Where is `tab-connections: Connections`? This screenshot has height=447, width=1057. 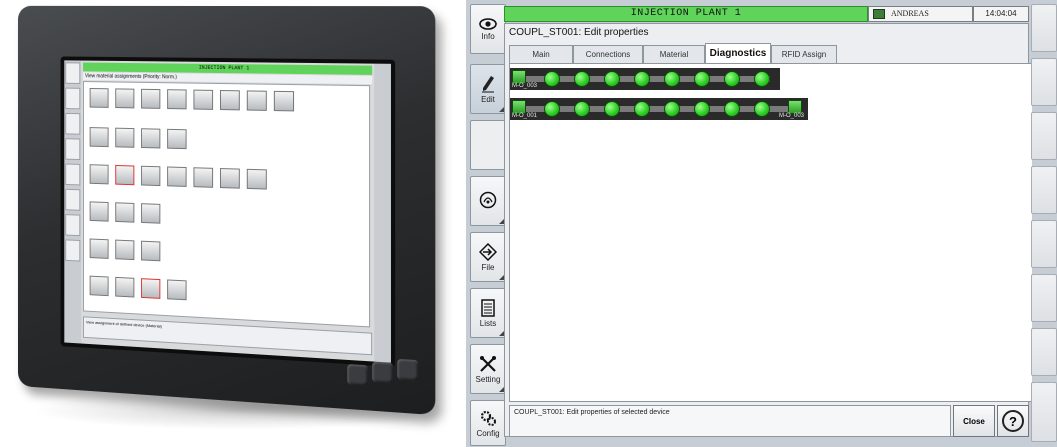 tab-connections: Connections is located at coordinates (608, 54).